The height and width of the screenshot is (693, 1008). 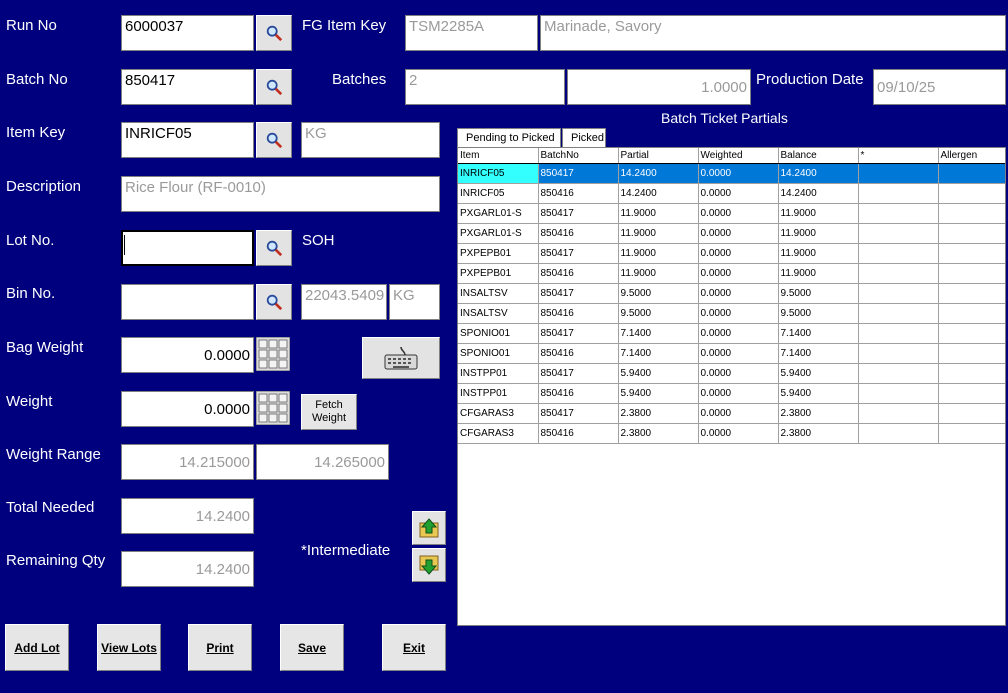 What do you see at coordinates (578, 433) in the screenshot?
I see `table-cell: 850416` at bounding box center [578, 433].